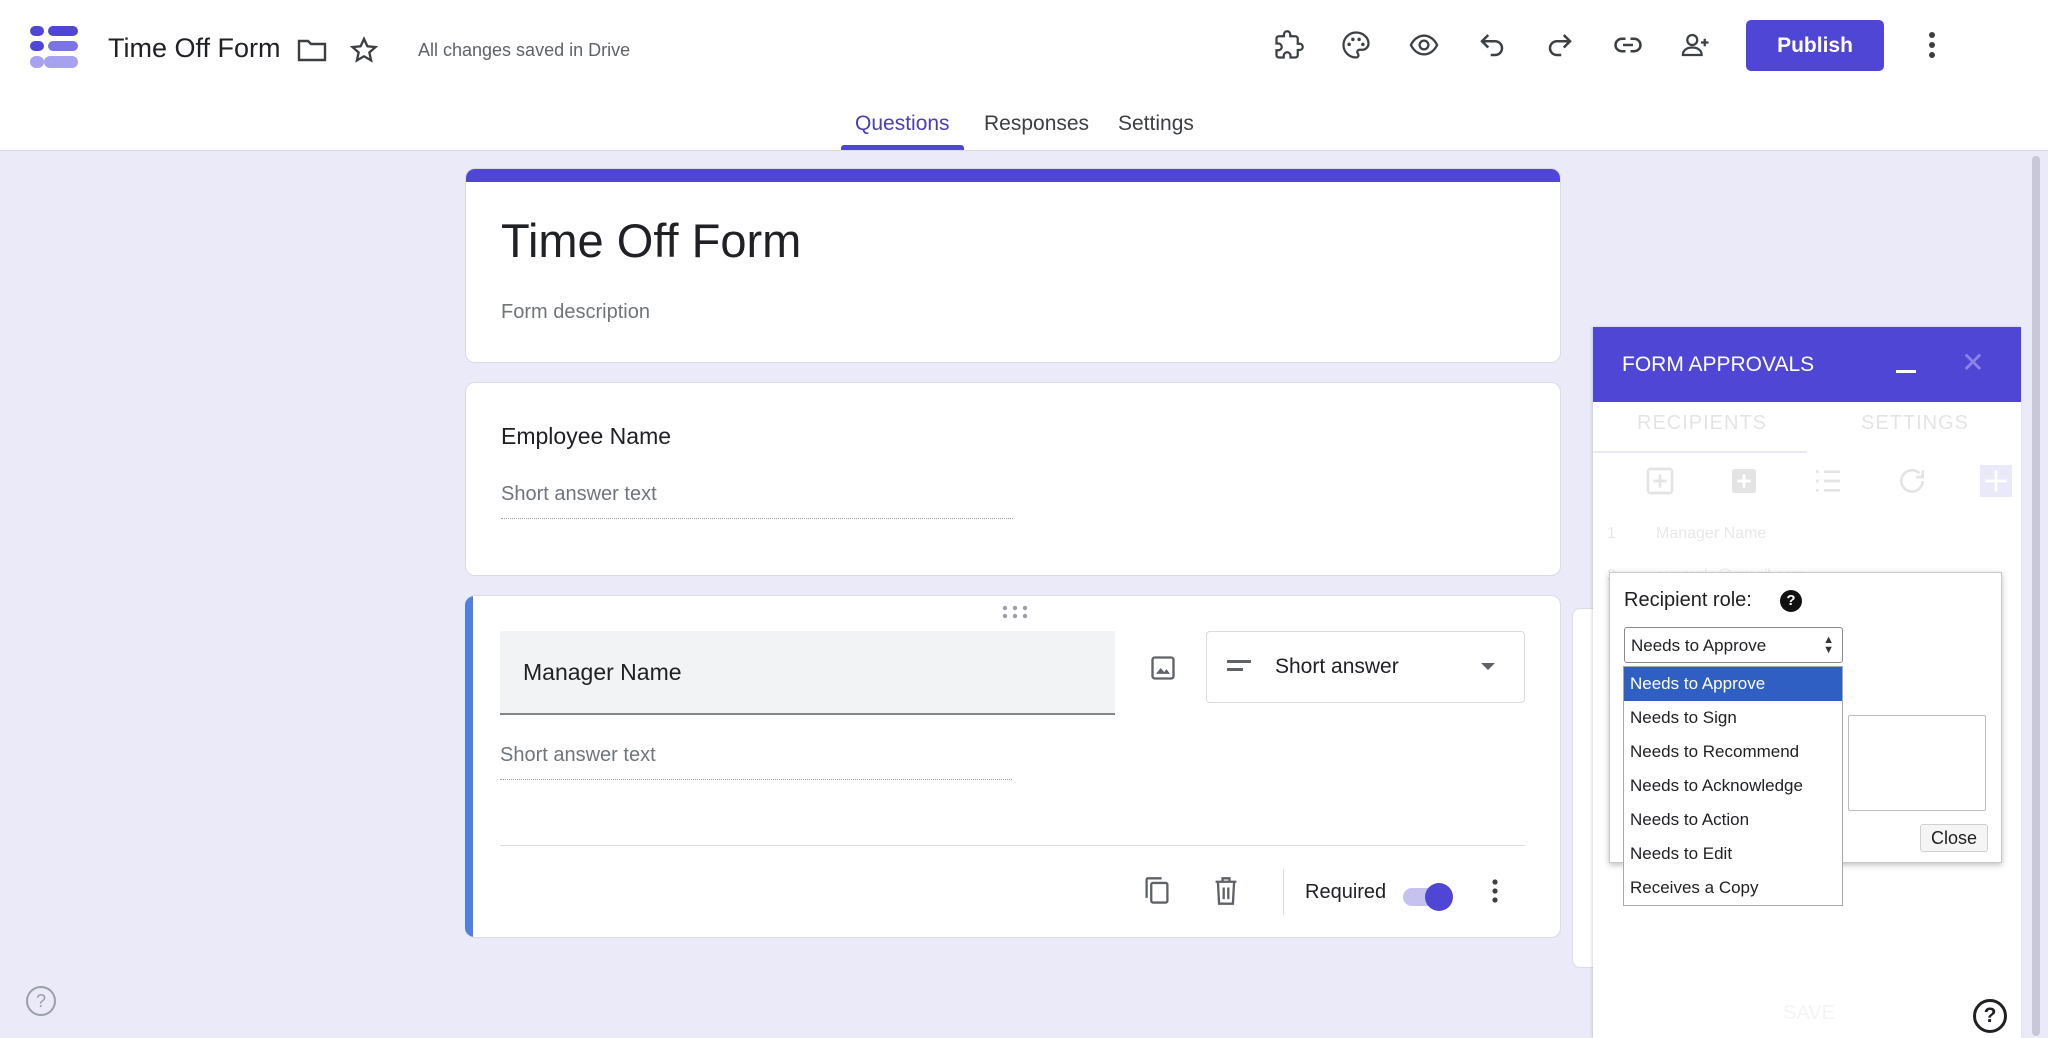  What do you see at coordinates (1424, 45) in the screenshot?
I see `preview-icon` at bounding box center [1424, 45].